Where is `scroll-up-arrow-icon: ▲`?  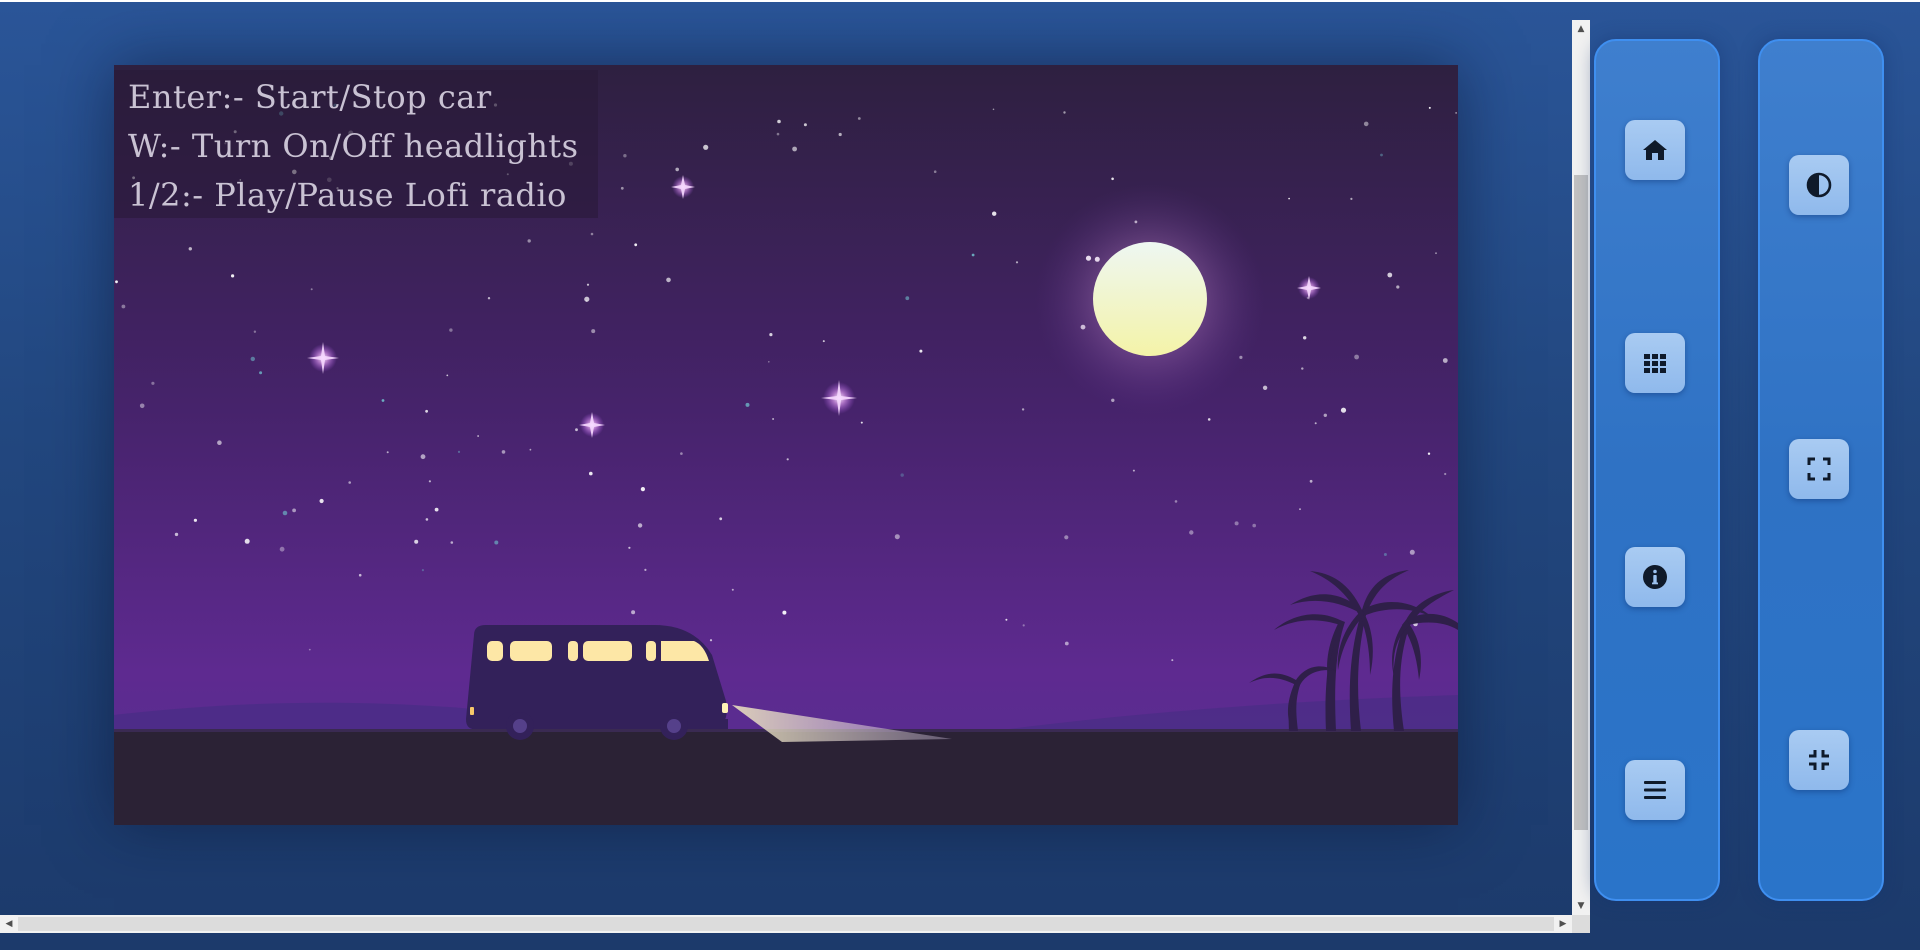 scroll-up-arrow-icon: ▲ is located at coordinates (1581, 29).